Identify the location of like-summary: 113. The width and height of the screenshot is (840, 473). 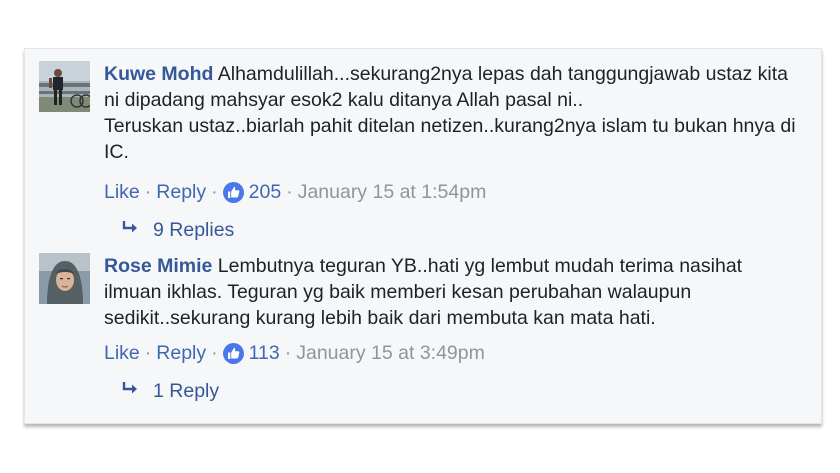
(251, 353).